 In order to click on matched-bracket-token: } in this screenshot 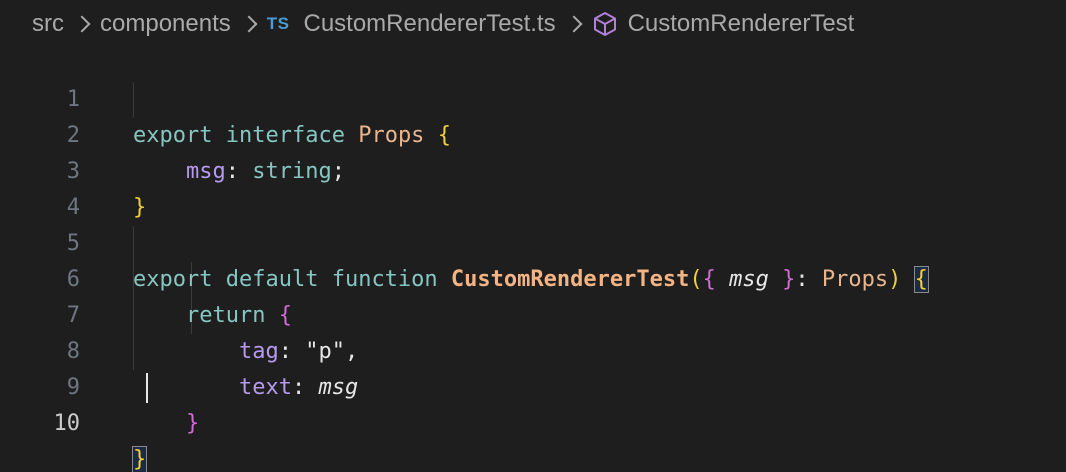, I will do `click(139, 459)`.